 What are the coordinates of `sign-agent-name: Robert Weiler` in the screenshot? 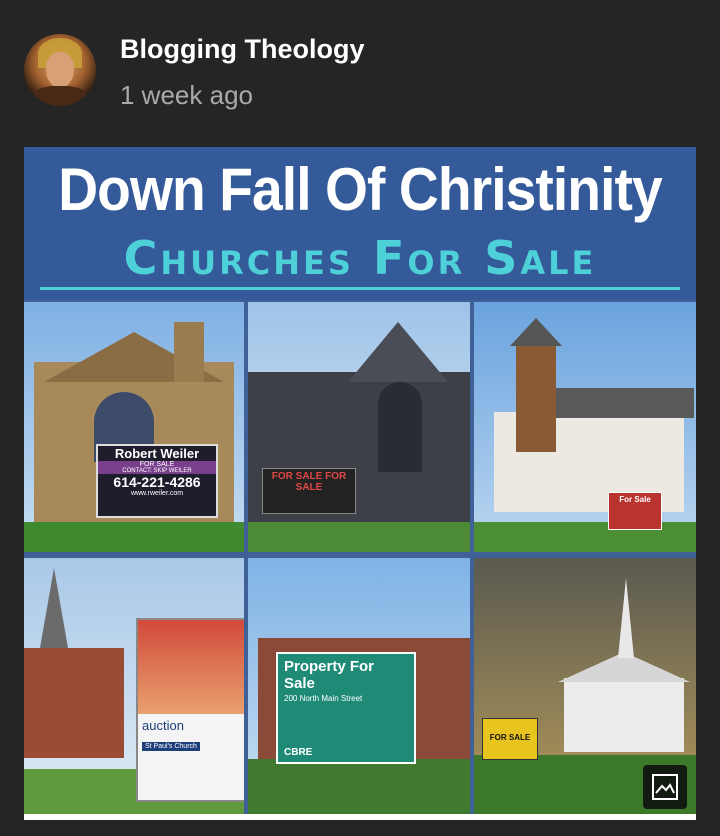 It's located at (157, 453).